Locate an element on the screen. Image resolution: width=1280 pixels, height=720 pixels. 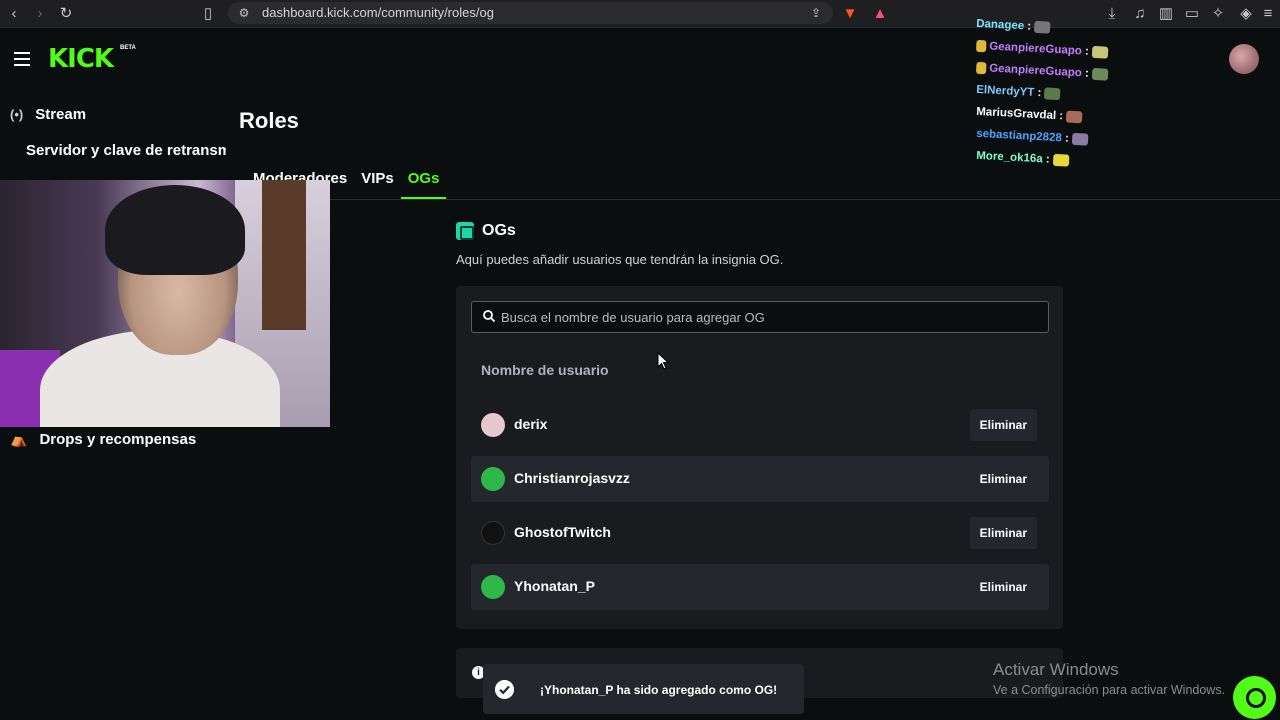
bookmark-icon: ▯ is located at coordinates (208, 14).